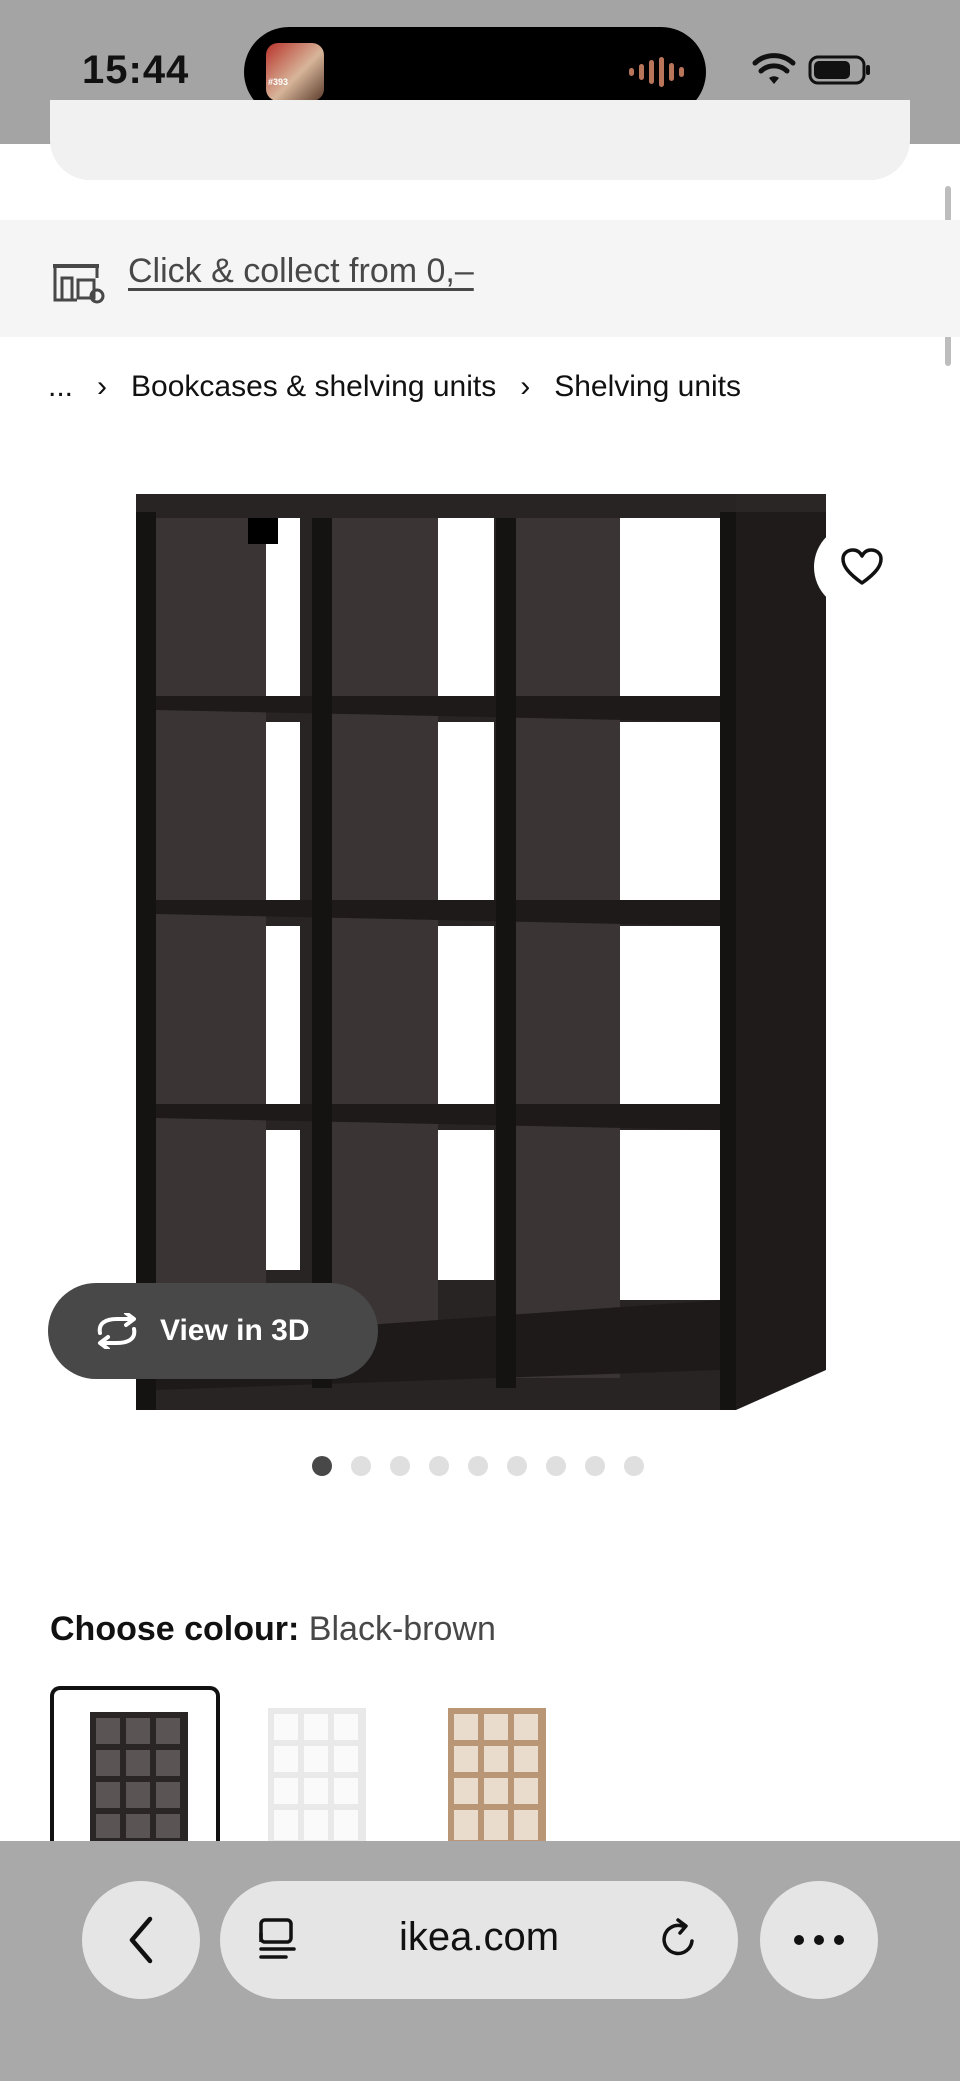 The width and height of the screenshot is (960, 2081). What do you see at coordinates (317, 1777) in the screenshot?
I see `shelf-thumbnail-white` at bounding box center [317, 1777].